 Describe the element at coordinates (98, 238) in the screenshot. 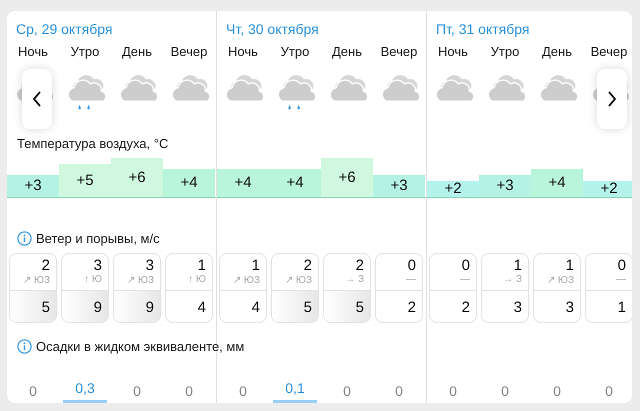

I see `section-title: Ветер и порывы, м/с` at that location.